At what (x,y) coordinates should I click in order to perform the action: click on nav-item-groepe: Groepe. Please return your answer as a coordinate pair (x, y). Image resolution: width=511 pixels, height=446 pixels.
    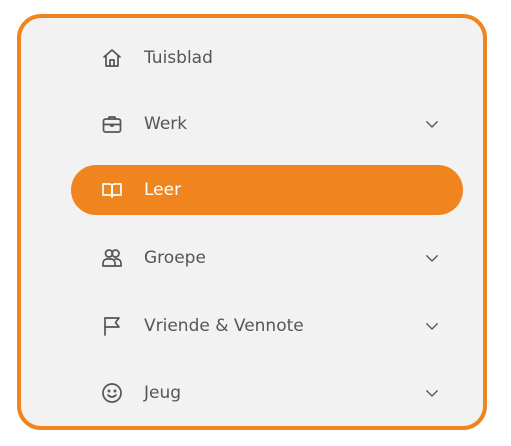
    Looking at the image, I should click on (267, 258).